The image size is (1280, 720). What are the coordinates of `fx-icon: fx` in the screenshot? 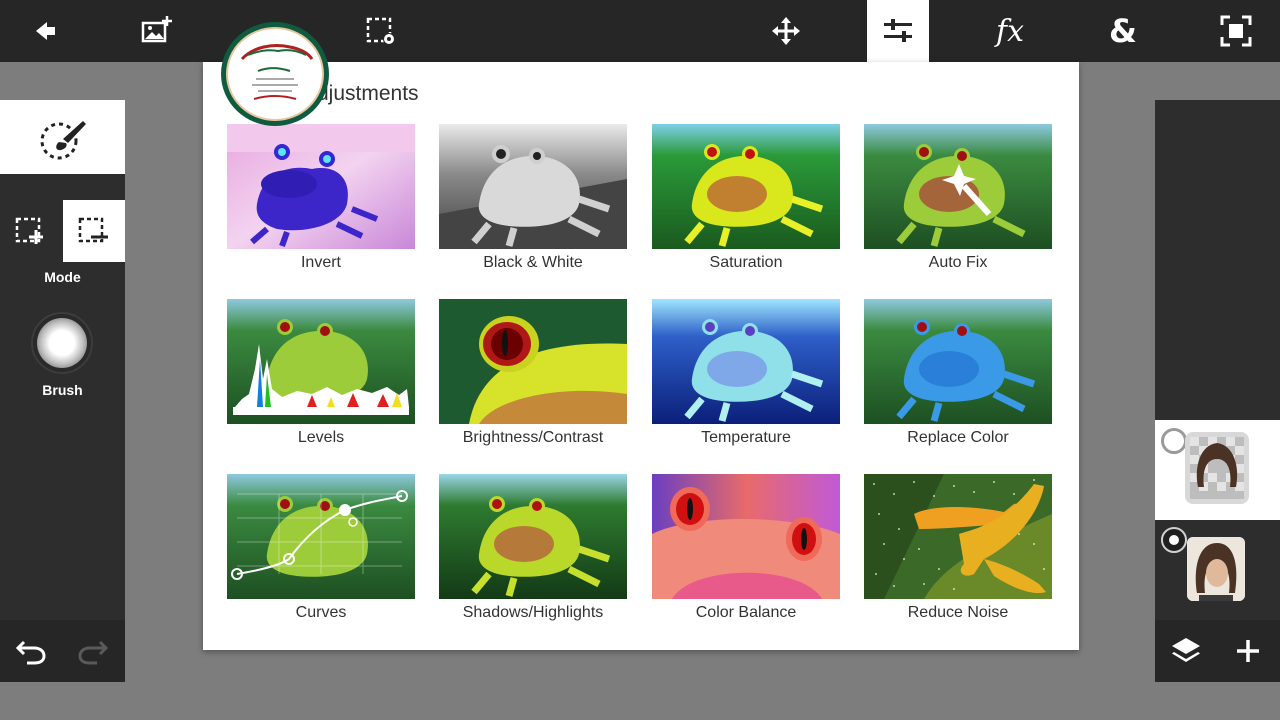 It's located at (1010, 31).